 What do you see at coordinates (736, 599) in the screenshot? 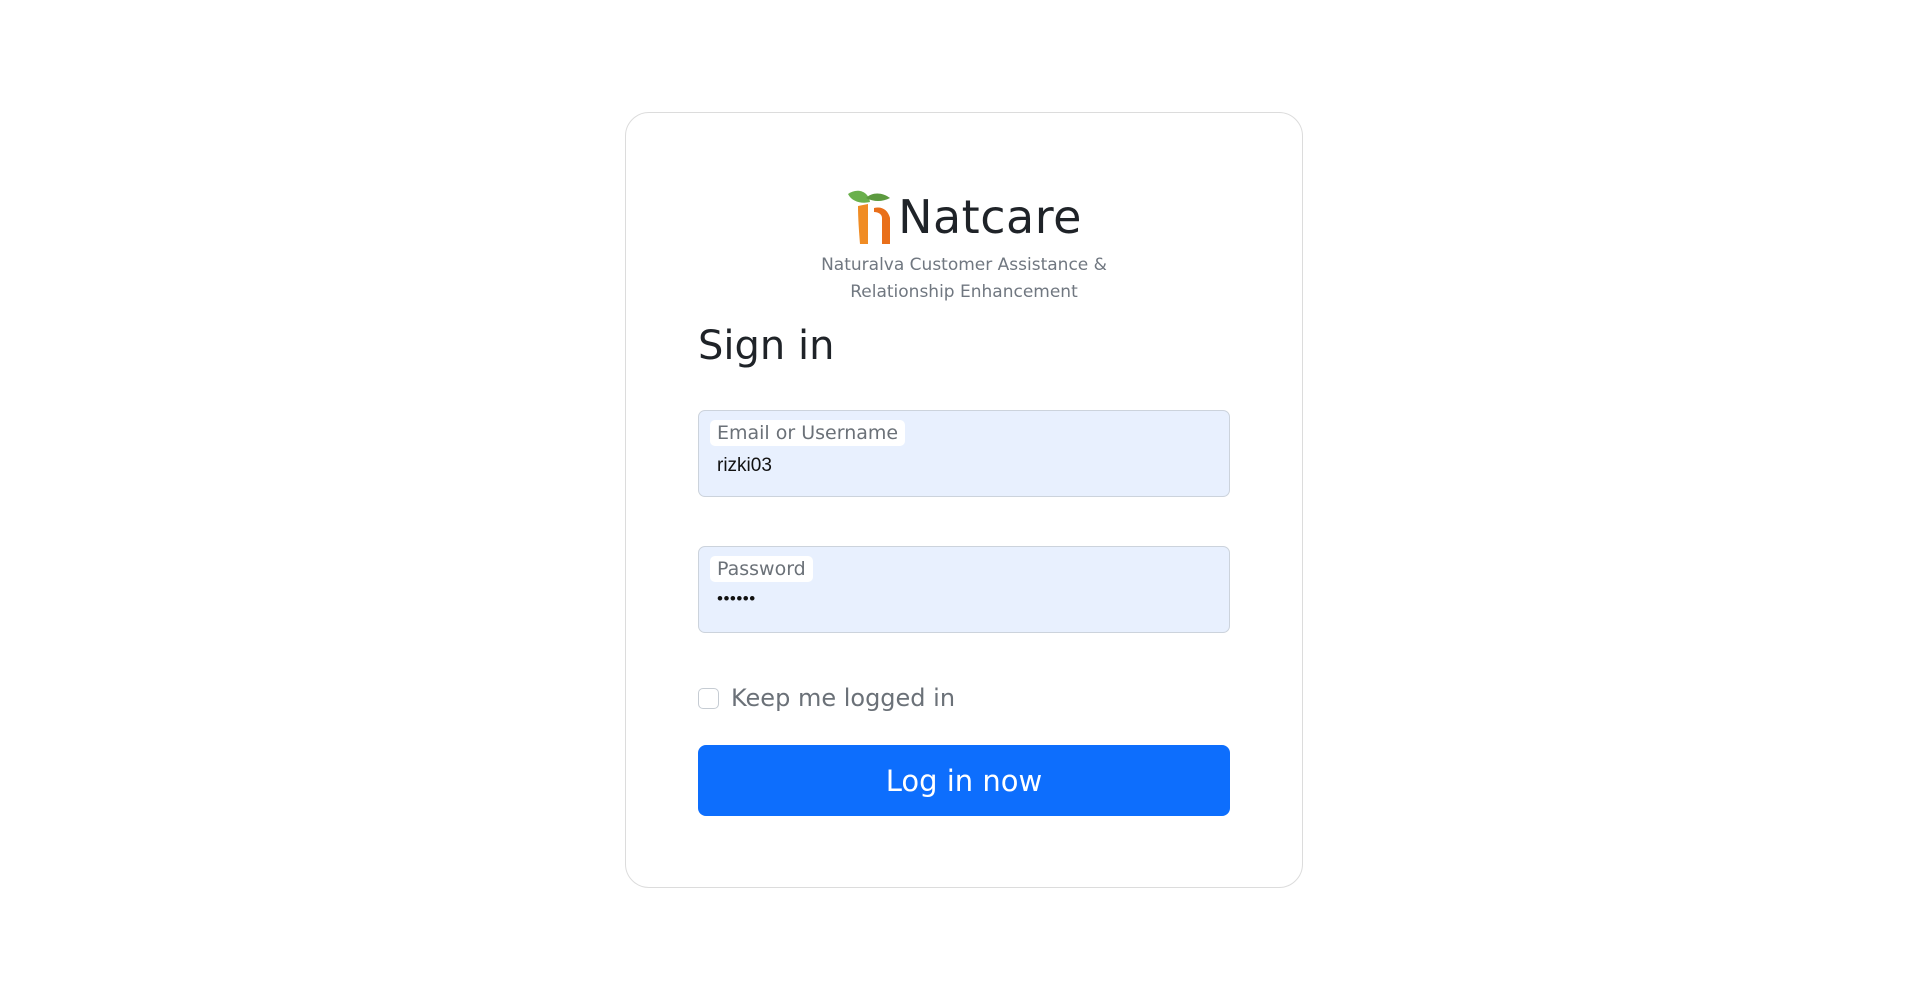
I see `password-input: ••••••` at bounding box center [736, 599].